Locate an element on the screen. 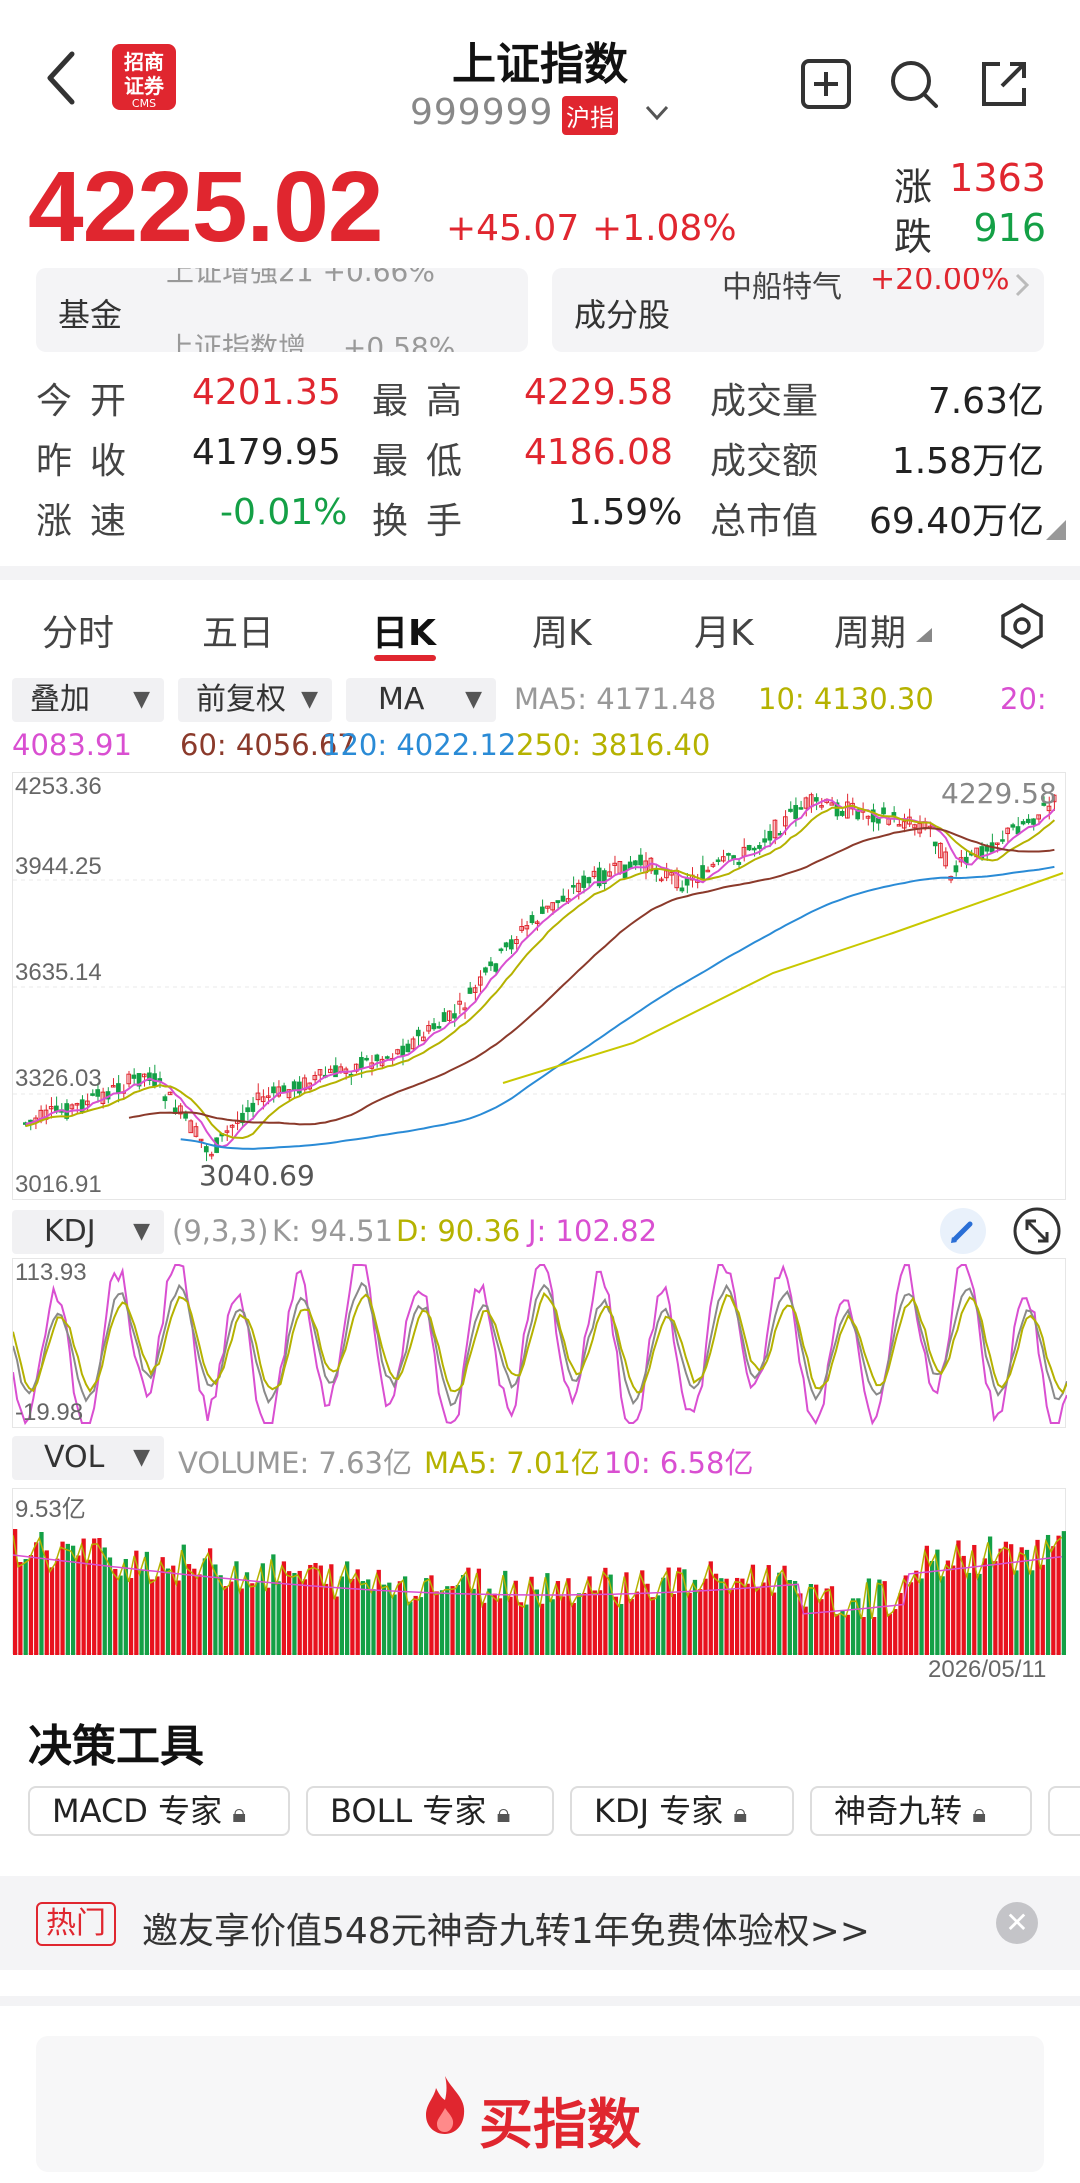 Image resolution: width=1080 pixels, height=2183 pixels. component-stock: 中船特气 is located at coordinates (782, 287).